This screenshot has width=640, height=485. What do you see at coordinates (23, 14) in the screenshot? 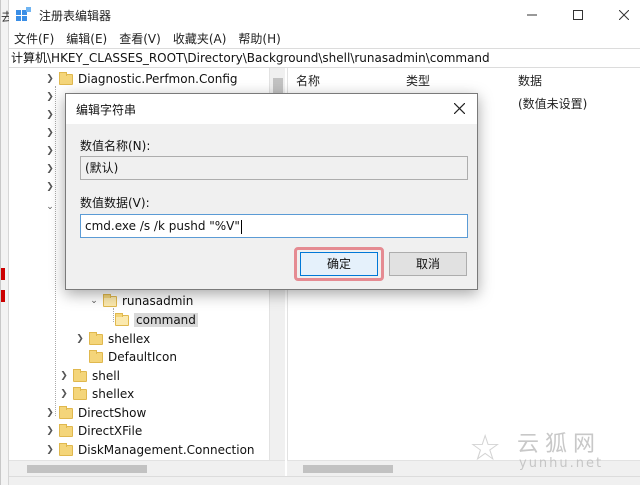
I see `regedit-app-icon` at bounding box center [23, 14].